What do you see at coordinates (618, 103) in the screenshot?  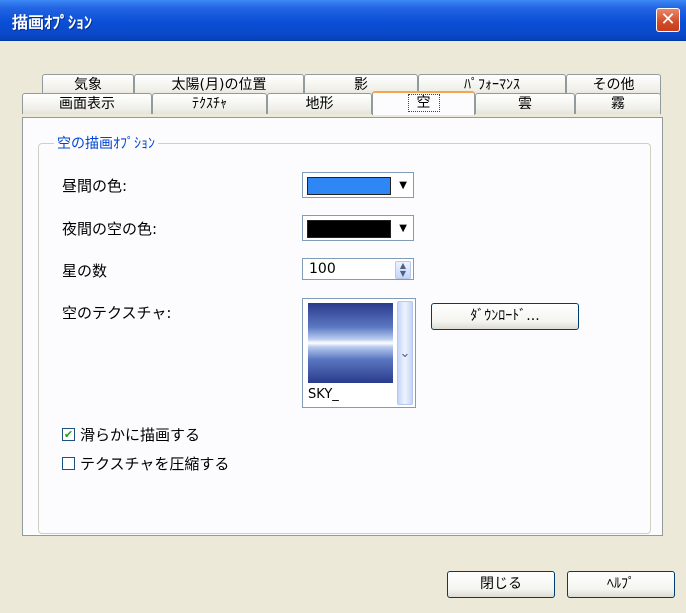 I see `tab-fog: 霧` at bounding box center [618, 103].